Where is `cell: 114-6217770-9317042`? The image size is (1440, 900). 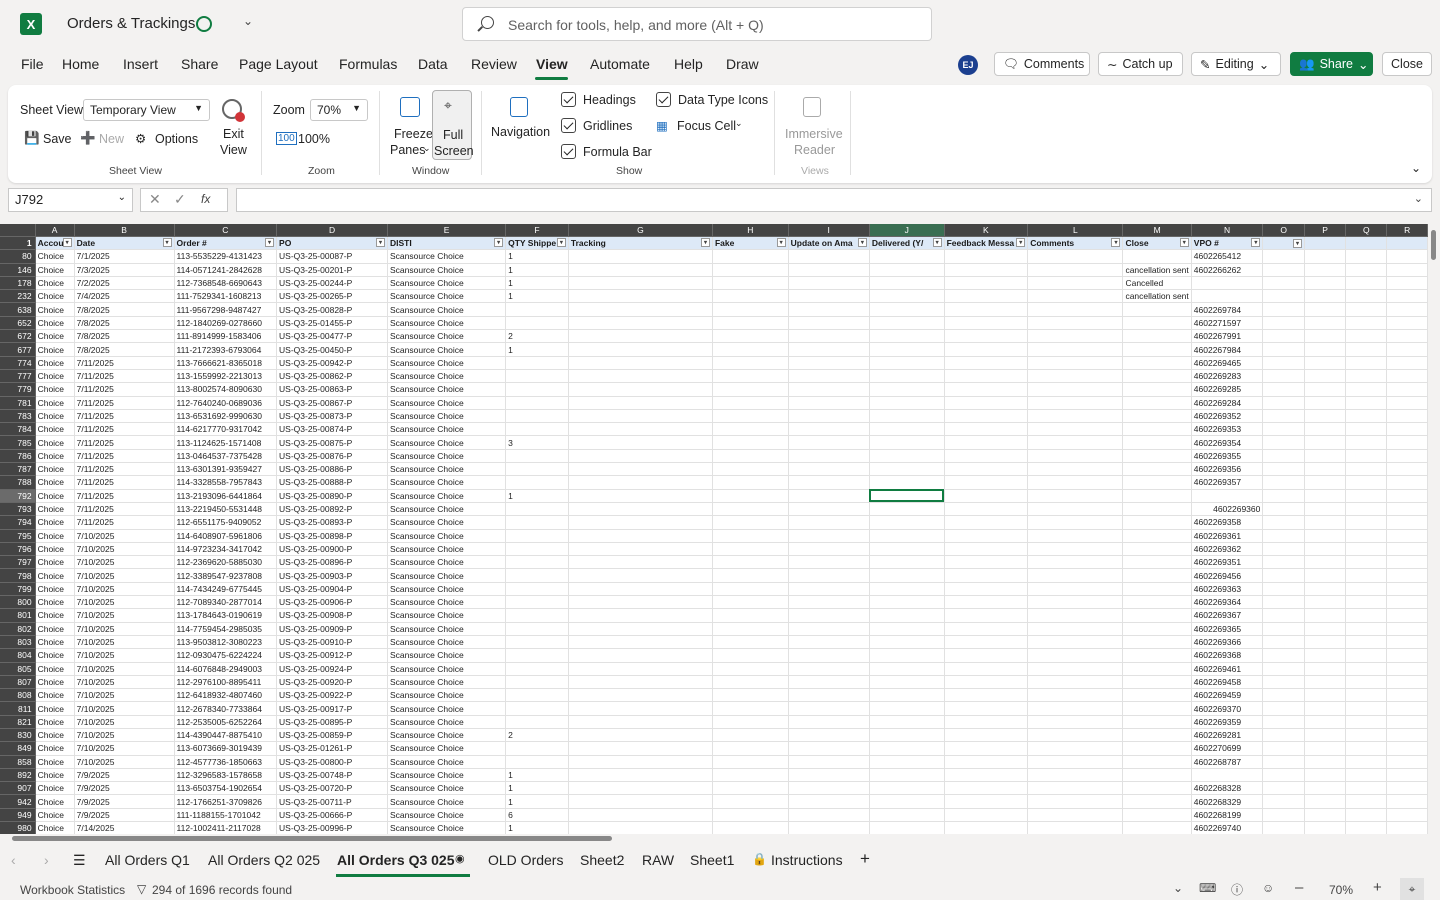
cell: 114-6217770-9317042 is located at coordinates (226, 429).